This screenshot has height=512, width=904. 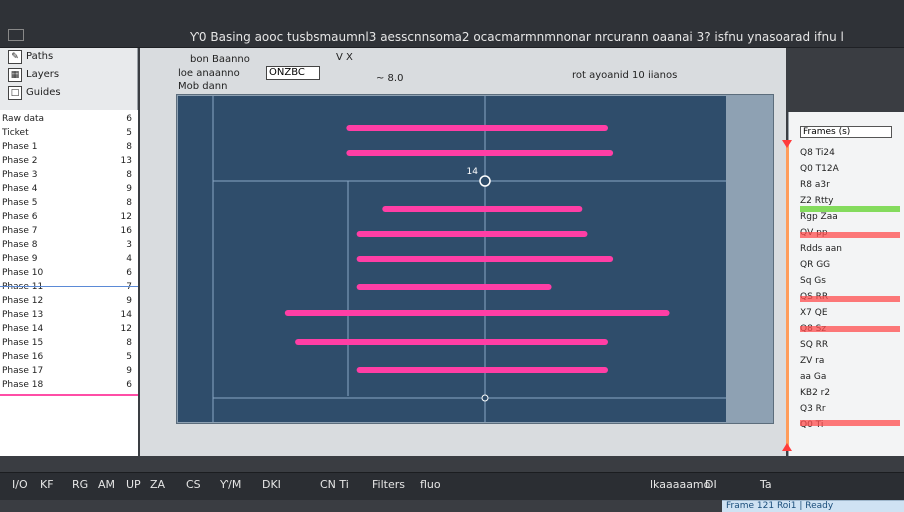 I want to click on bottom-marker-icon, so click(x=787, y=447).